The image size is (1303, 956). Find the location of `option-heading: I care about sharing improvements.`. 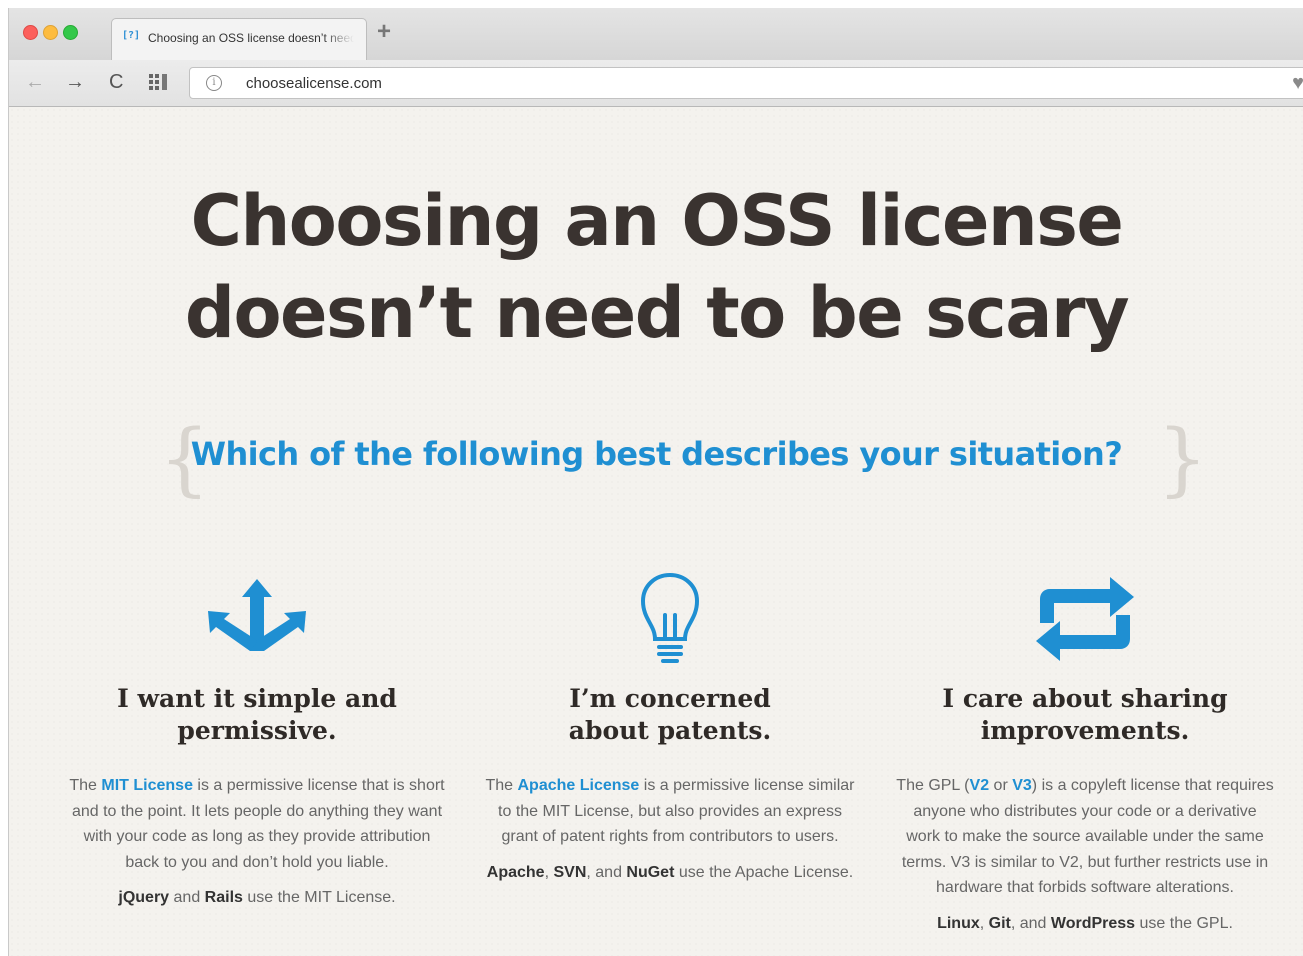

option-heading: I care about sharing improvements. is located at coordinates (1085, 715).